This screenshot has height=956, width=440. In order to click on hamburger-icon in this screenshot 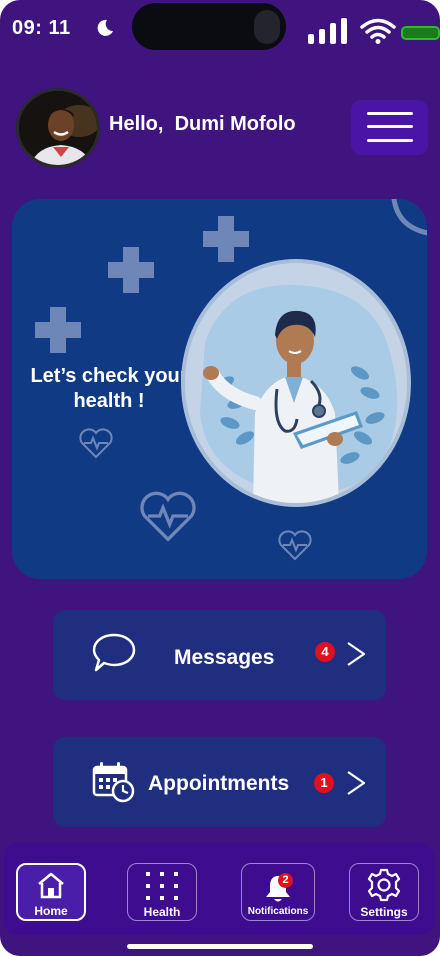, I will do `click(390, 113)`.